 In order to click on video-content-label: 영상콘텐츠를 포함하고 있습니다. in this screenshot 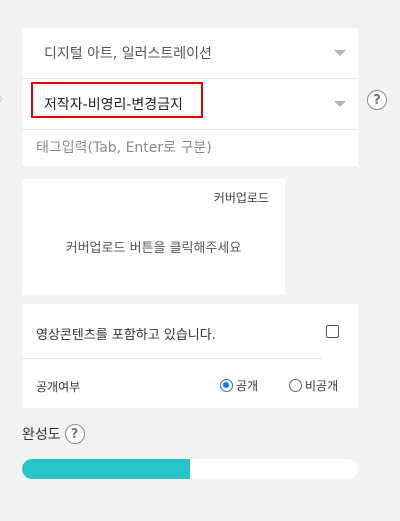, I will do `click(126, 335)`.